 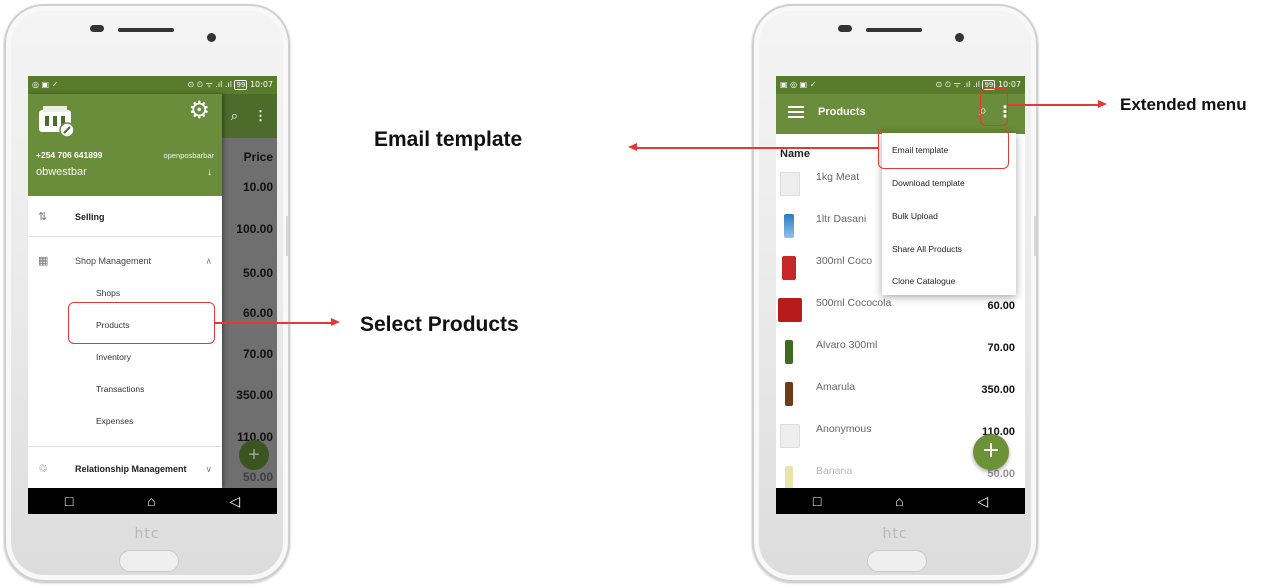 What do you see at coordinates (838, 177) in the screenshot?
I see `product-name: 1kg Meat` at bounding box center [838, 177].